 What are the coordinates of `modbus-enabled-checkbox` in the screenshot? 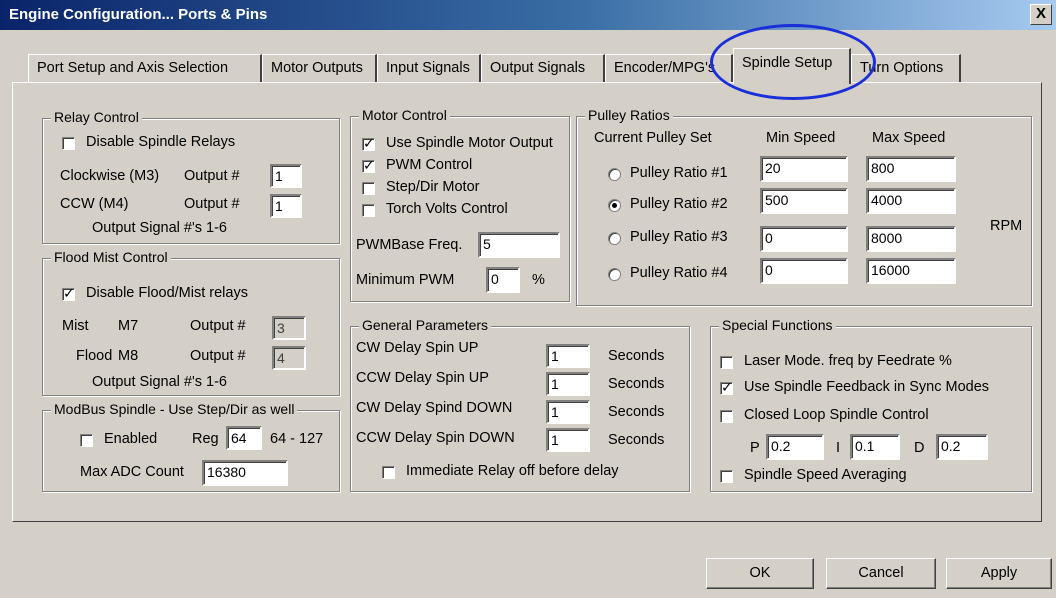 It's located at (86, 440).